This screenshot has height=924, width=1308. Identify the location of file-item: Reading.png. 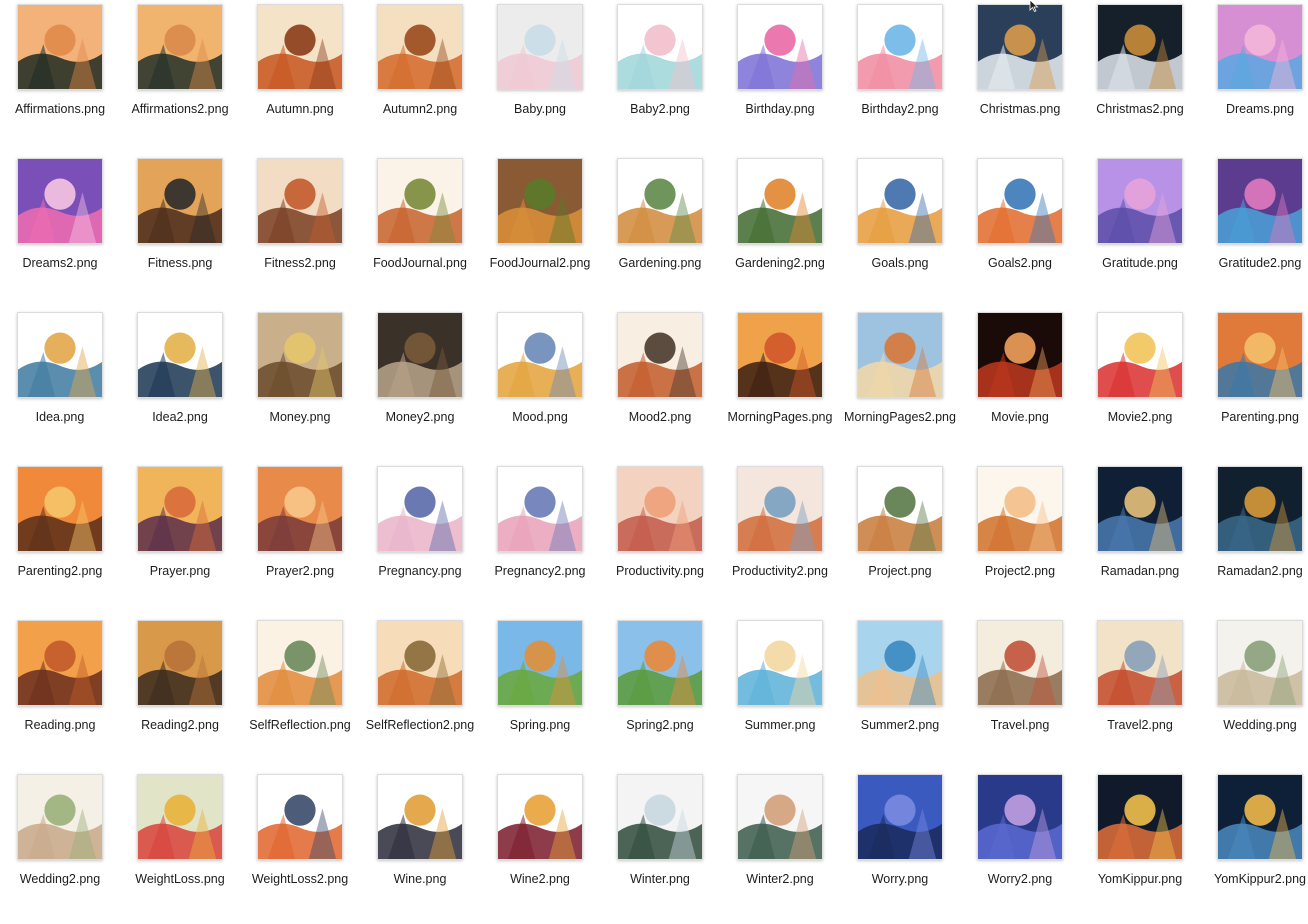
(60, 693).